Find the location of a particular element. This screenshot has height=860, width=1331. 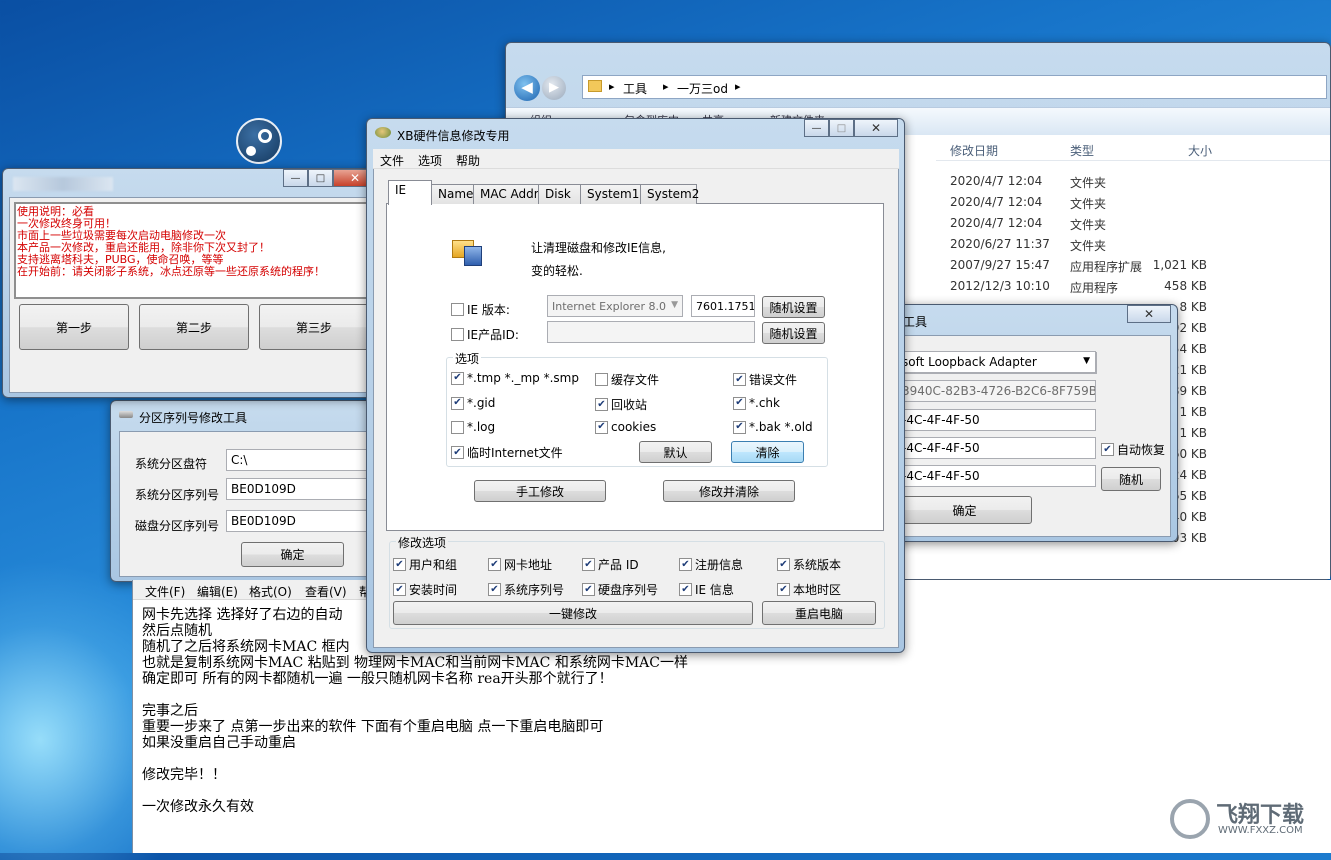

file-type: 应用程序 is located at coordinates (1094, 288).